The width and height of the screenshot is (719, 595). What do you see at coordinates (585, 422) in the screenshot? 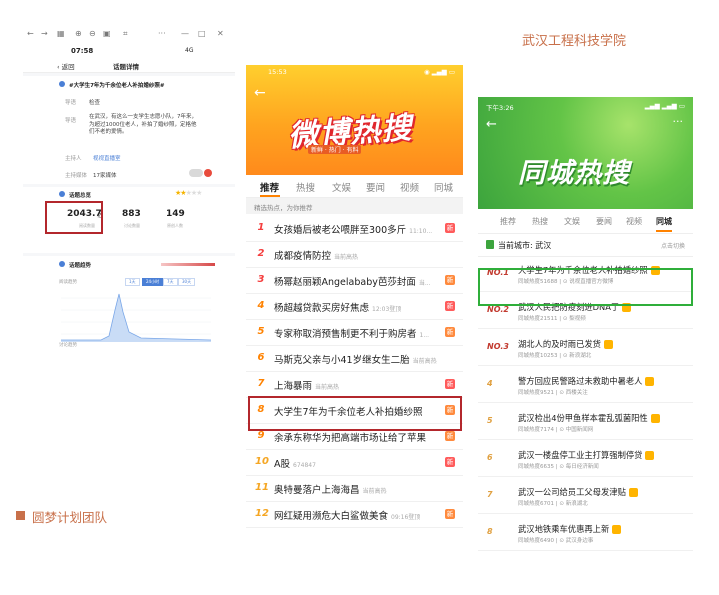
I see `city-hot-item: 5 武汉检出4份甲鱼样本霍乱弧菌阳性 同城热度7174 | ⊙ 中国新闻网` at bounding box center [585, 422].